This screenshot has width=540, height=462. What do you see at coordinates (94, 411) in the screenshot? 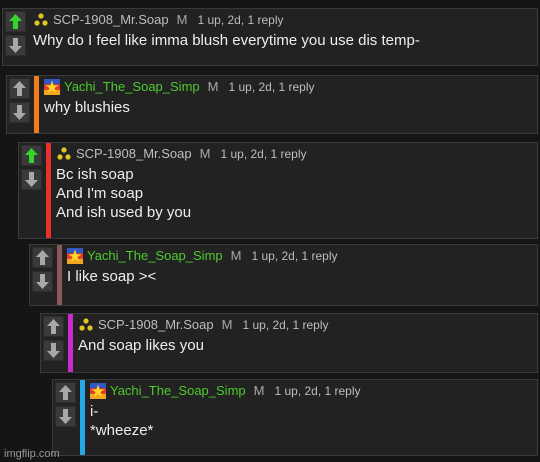
I see `comment-line: i-` at bounding box center [94, 411].